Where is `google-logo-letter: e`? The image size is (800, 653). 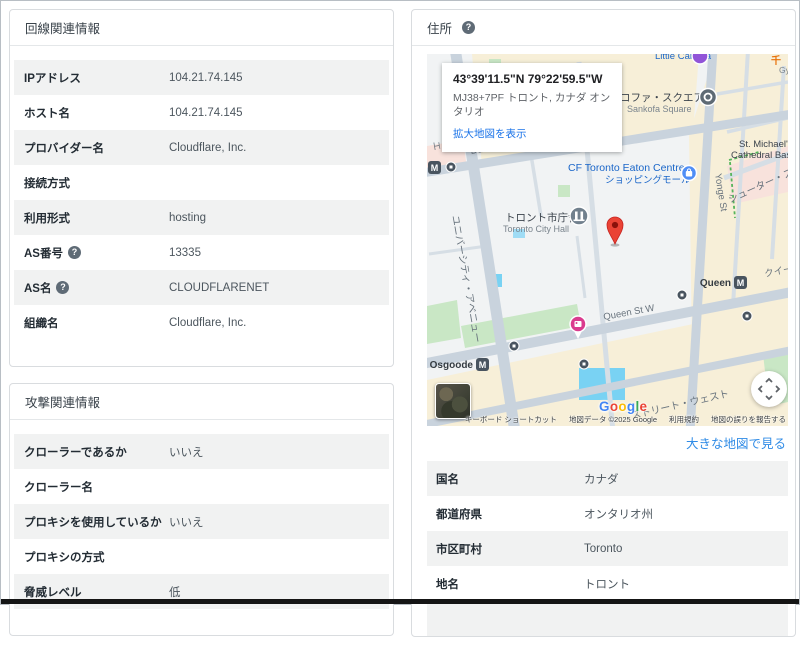
google-logo-letter: e is located at coordinates (643, 406).